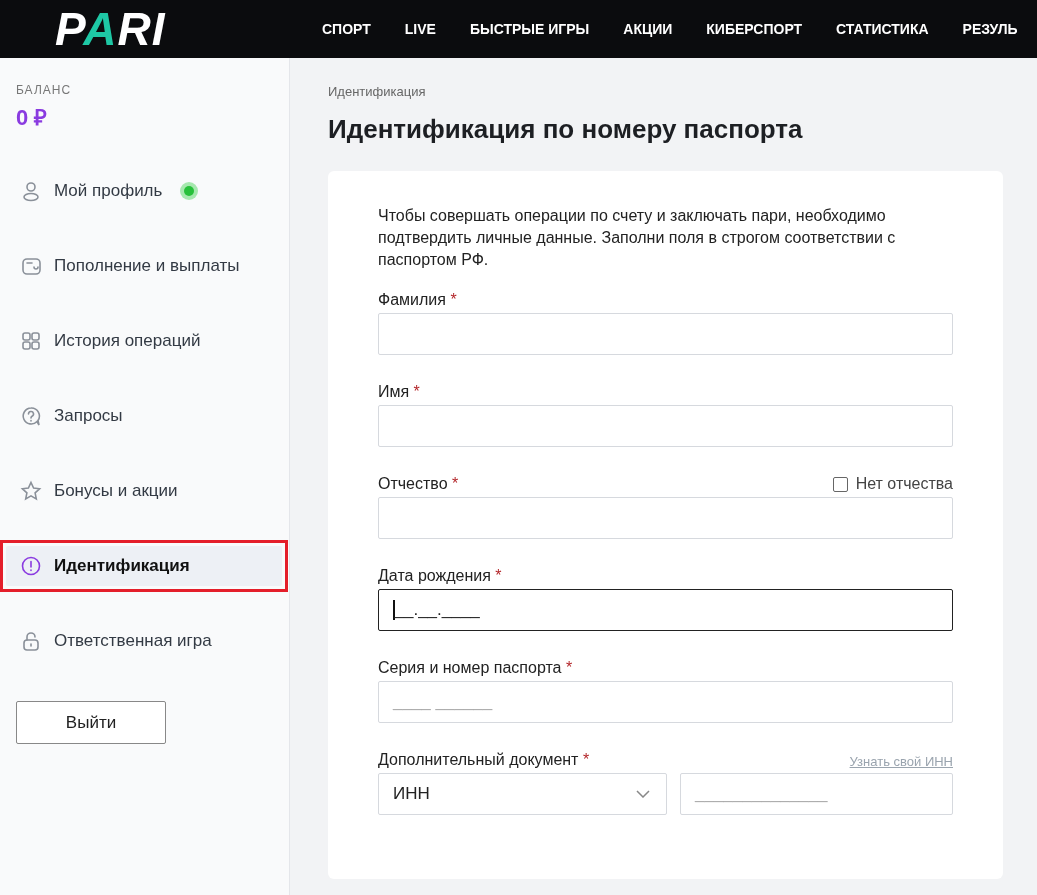 The height and width of the screenshot is (895, 1037). I want to click on nav-link: СТАТИСТИКА, so click(882, 29).